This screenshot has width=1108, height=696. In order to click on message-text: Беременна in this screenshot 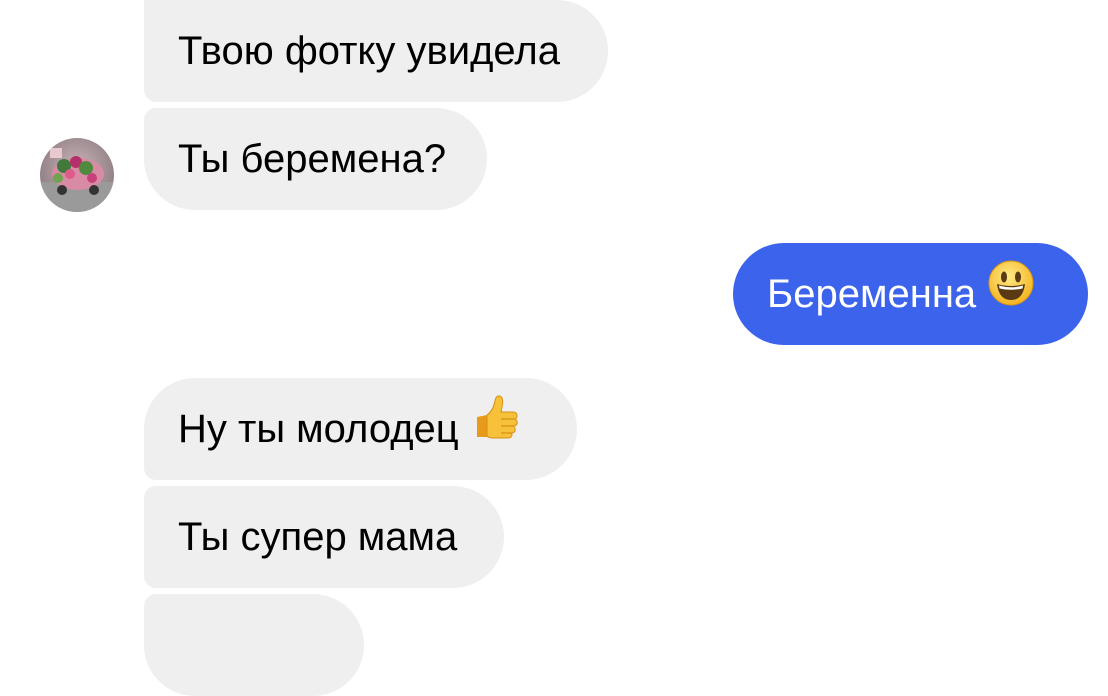, I will do `click(872, 294)`.